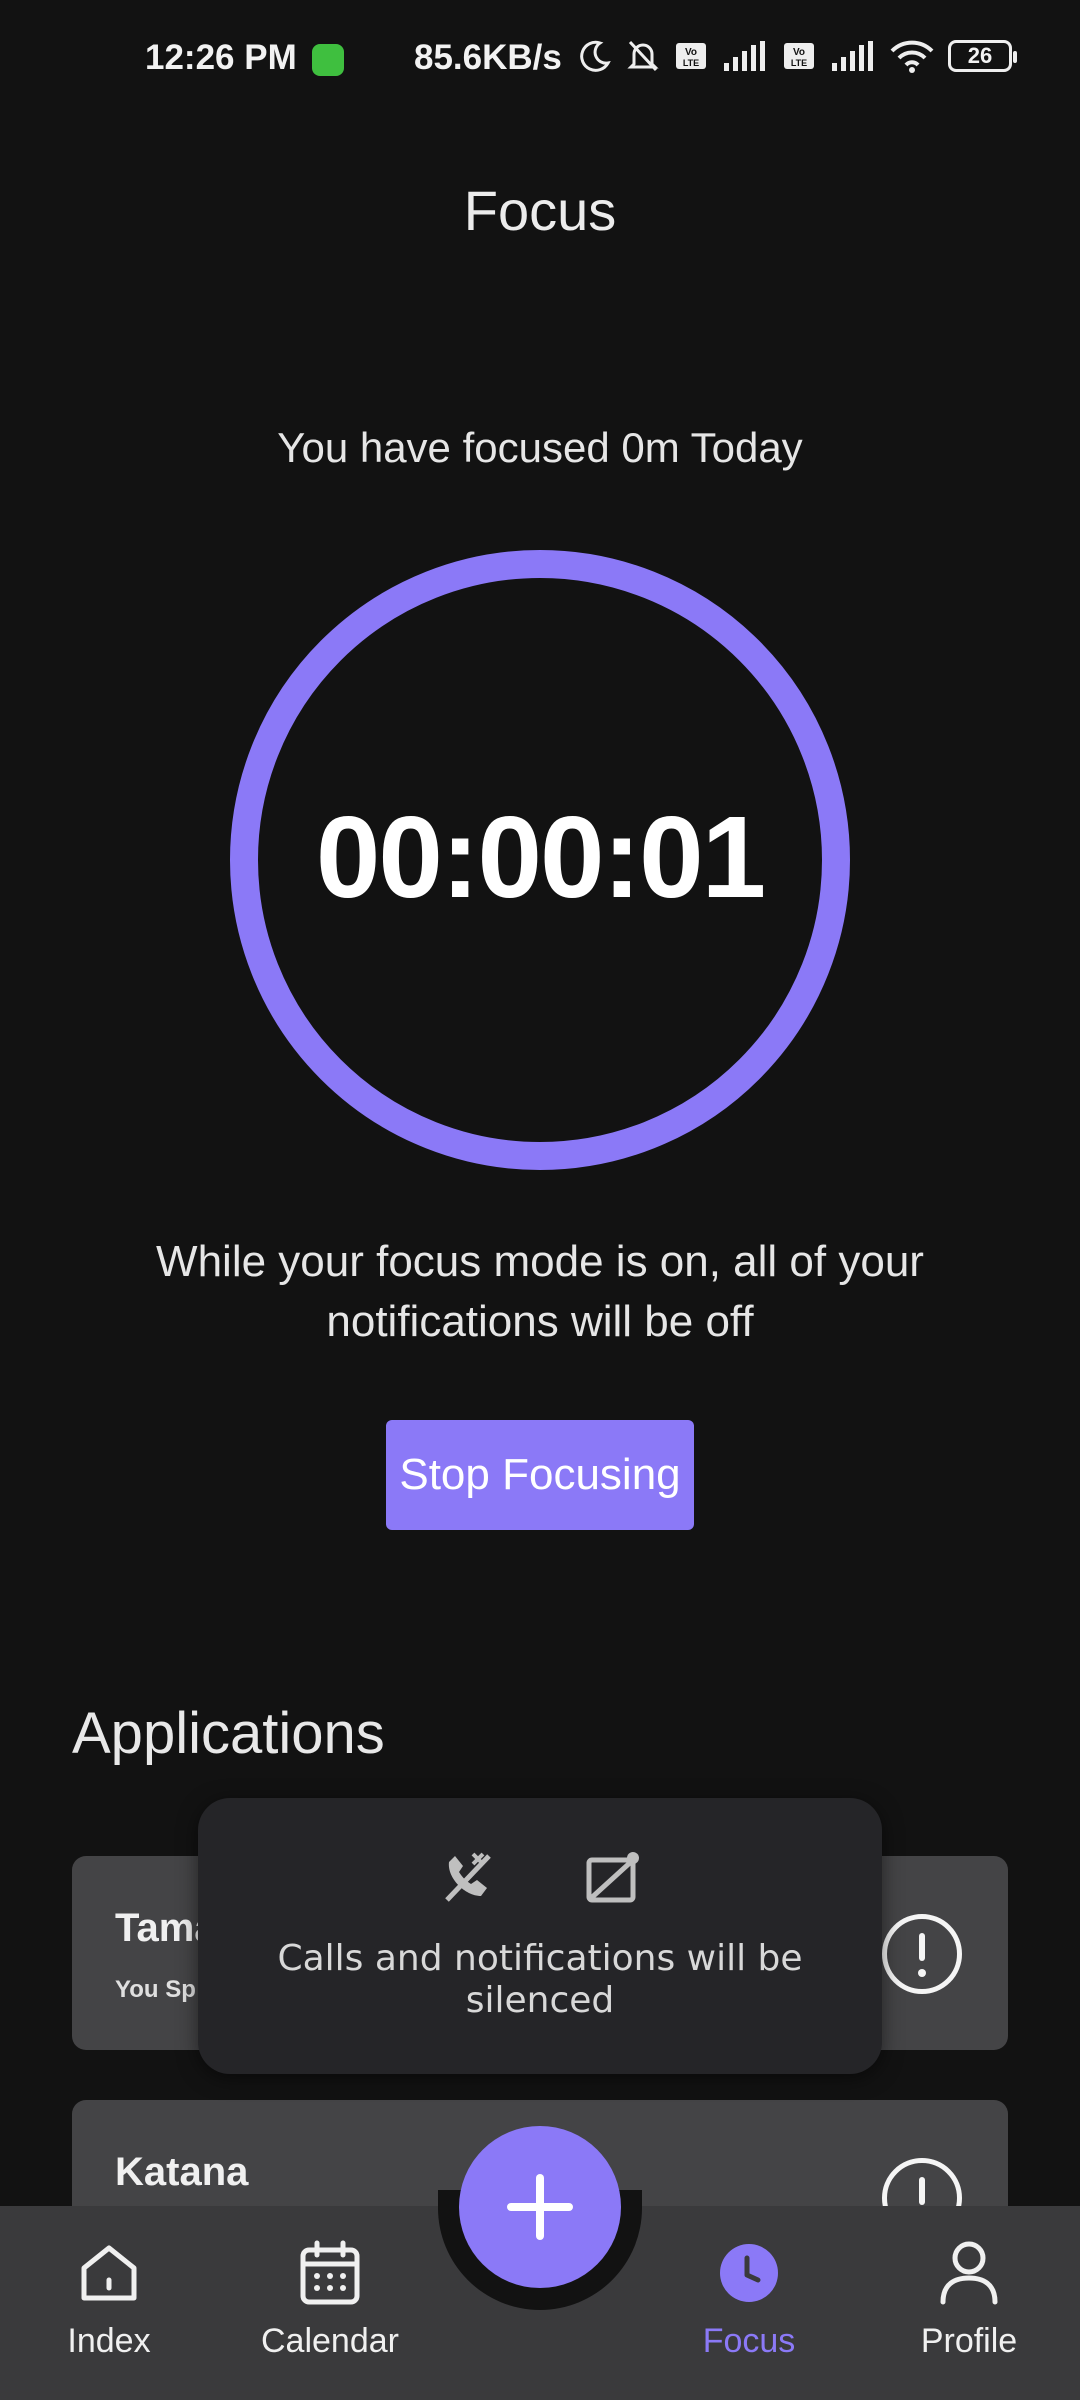  Describe the element at coordinates (749, 2341) in the screenshot. I see `nav-label: Focus` at that location.